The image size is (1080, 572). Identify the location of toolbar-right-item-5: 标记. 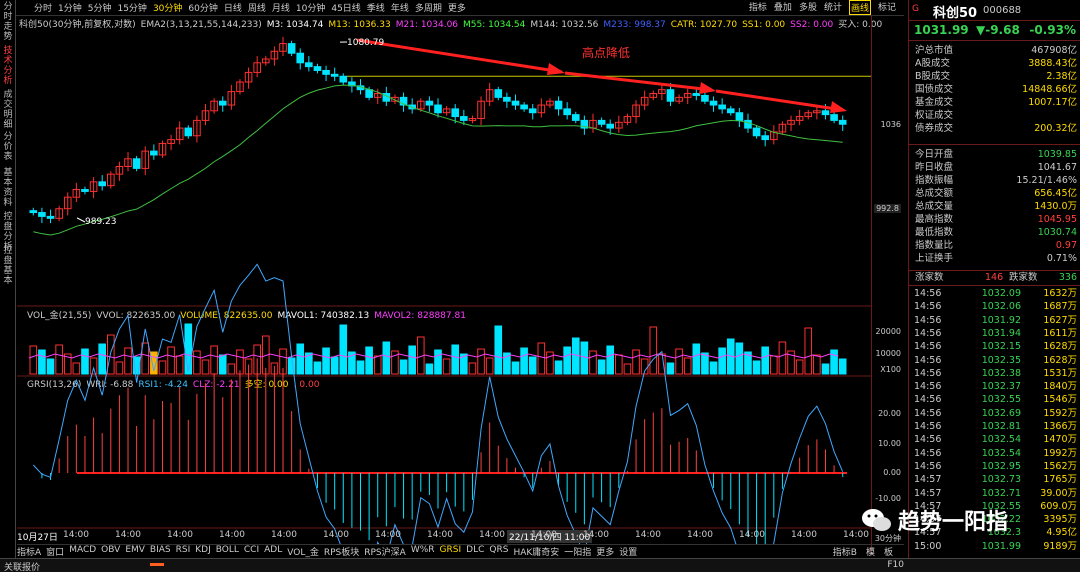
(887, 7).